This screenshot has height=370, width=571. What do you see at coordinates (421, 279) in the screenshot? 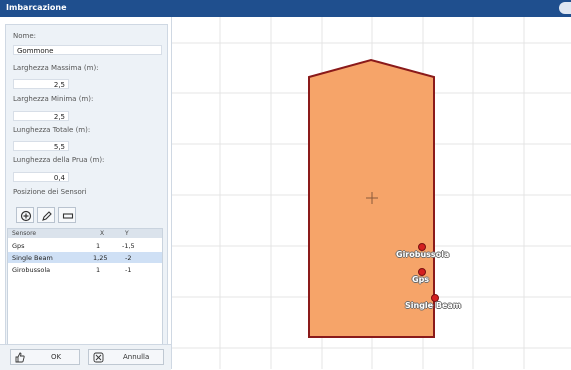
I see `sensor-label-gps: Gps` at bounding box center [421, 279].